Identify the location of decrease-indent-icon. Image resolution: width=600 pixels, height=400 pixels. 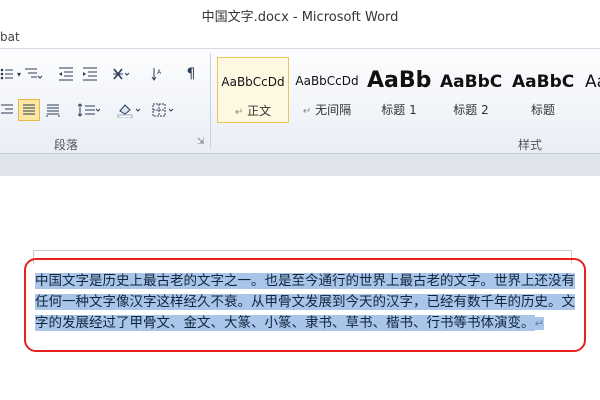
(66, 74).